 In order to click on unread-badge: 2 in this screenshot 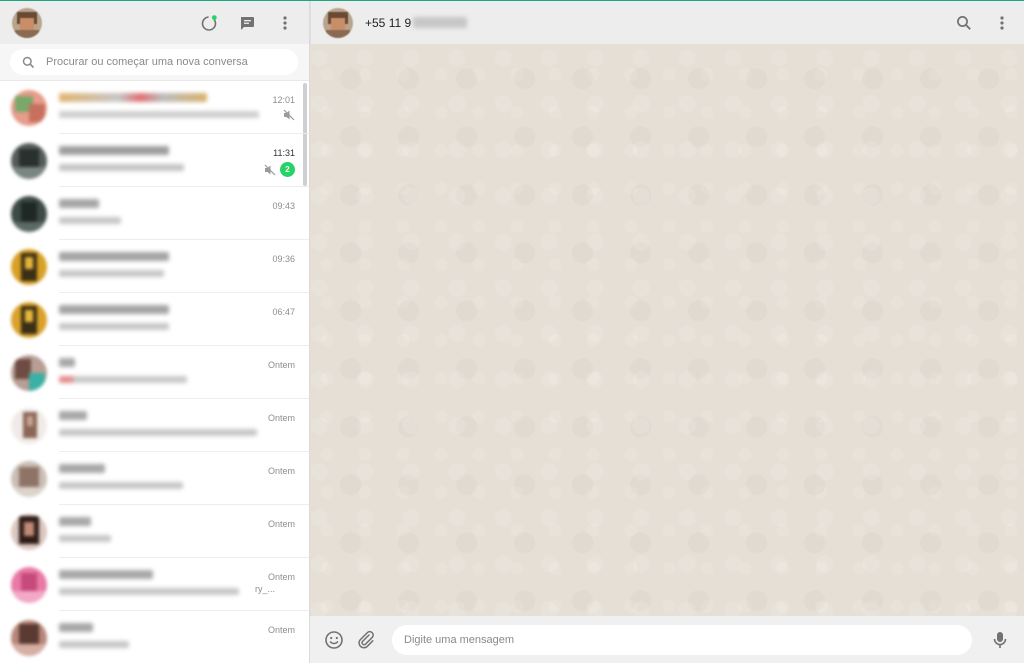, I will do `click(287, 169)`.